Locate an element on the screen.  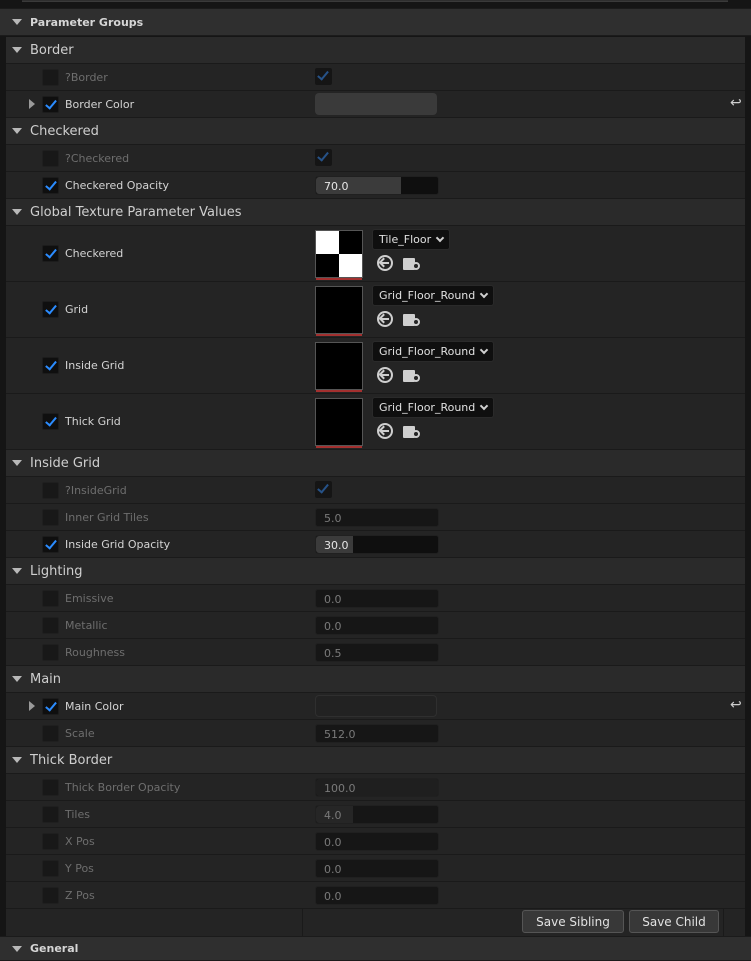
number-slider: 30.0 is located at coordinates (377, 544).